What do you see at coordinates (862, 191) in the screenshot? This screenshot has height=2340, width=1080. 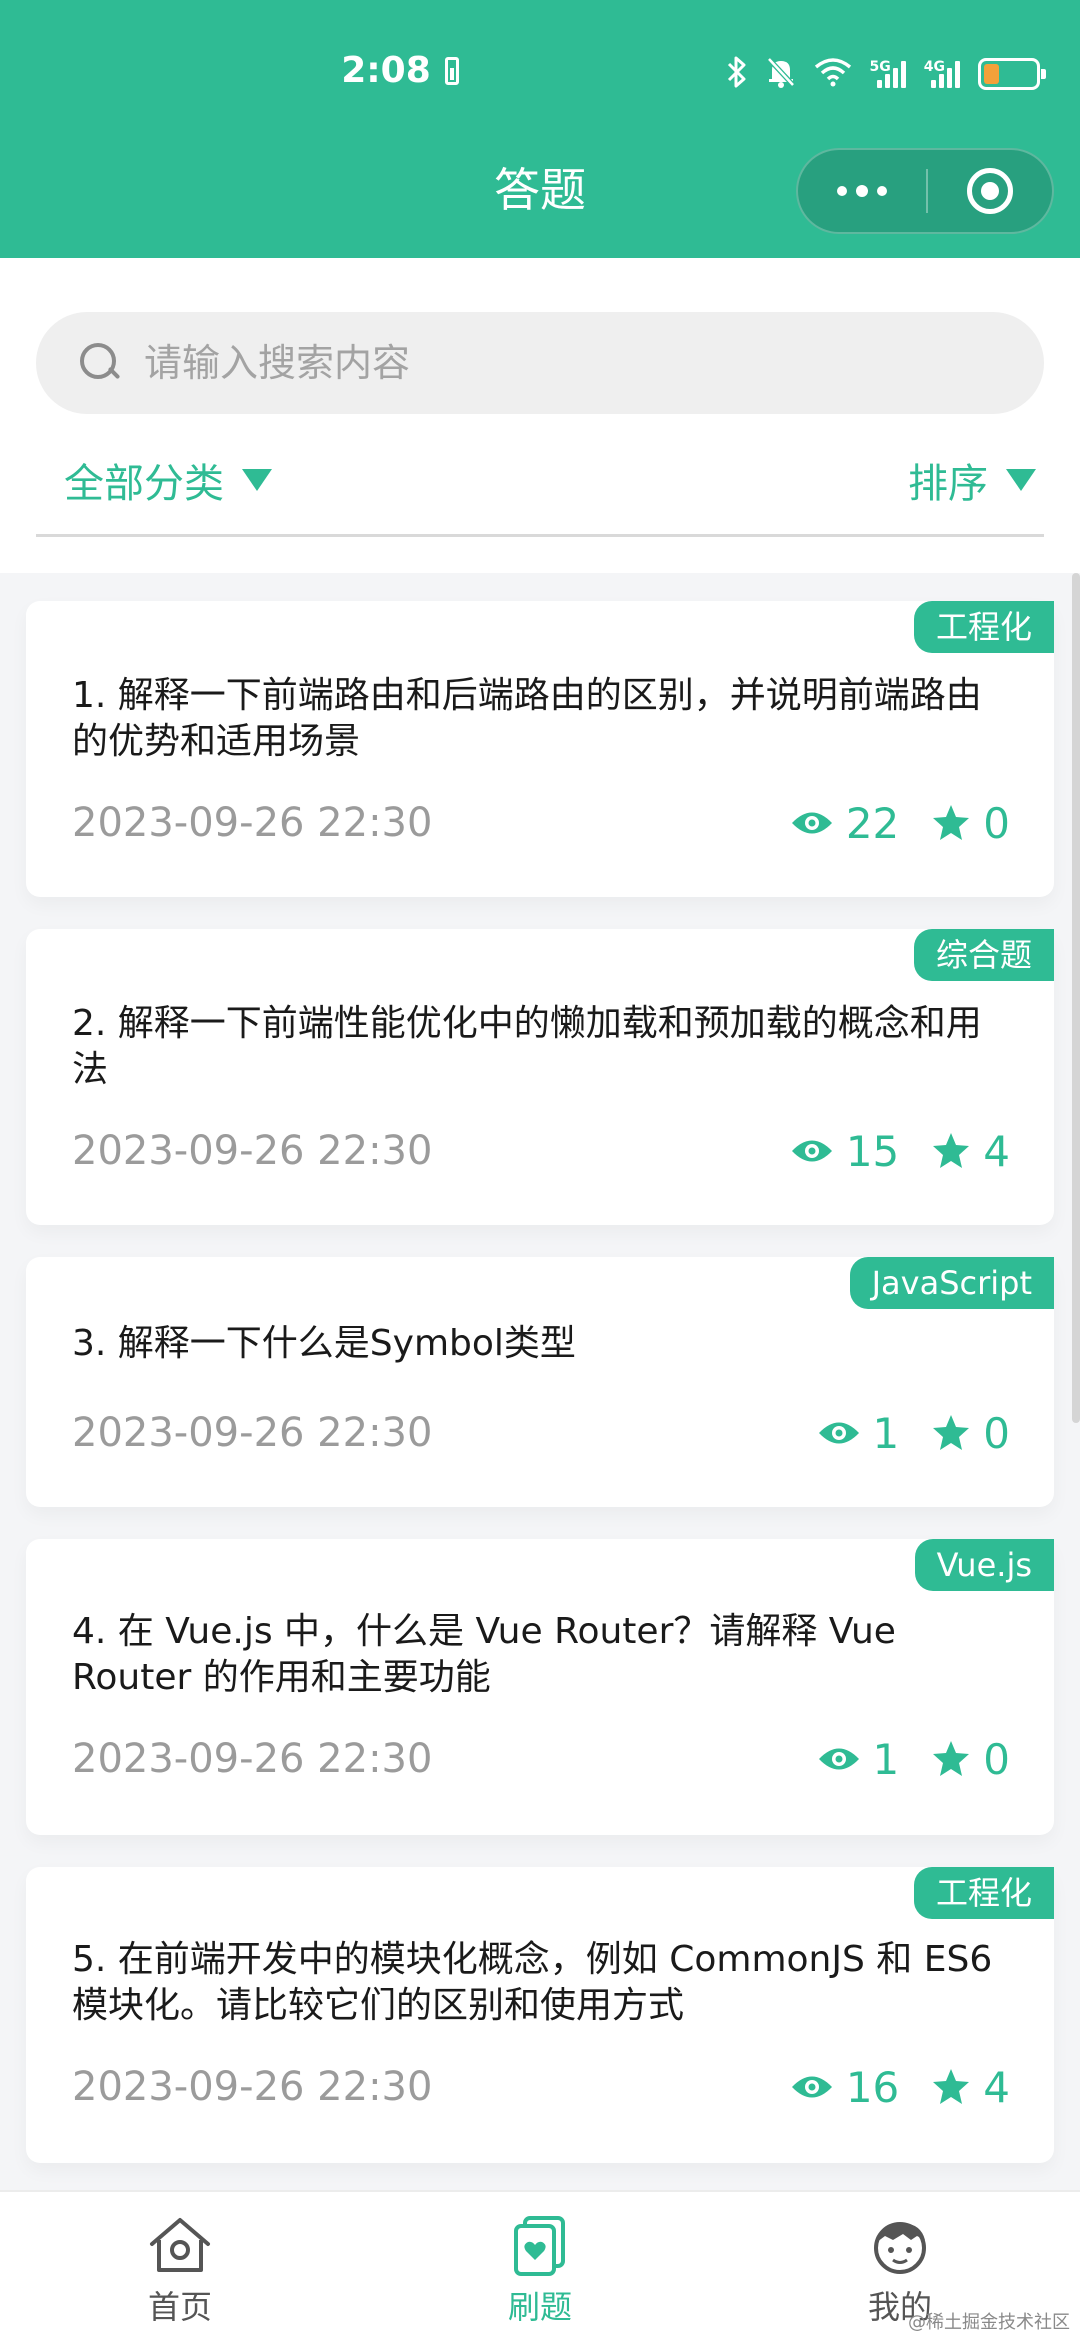 I see `more-dots-icon` at bounding box center [862, 191].